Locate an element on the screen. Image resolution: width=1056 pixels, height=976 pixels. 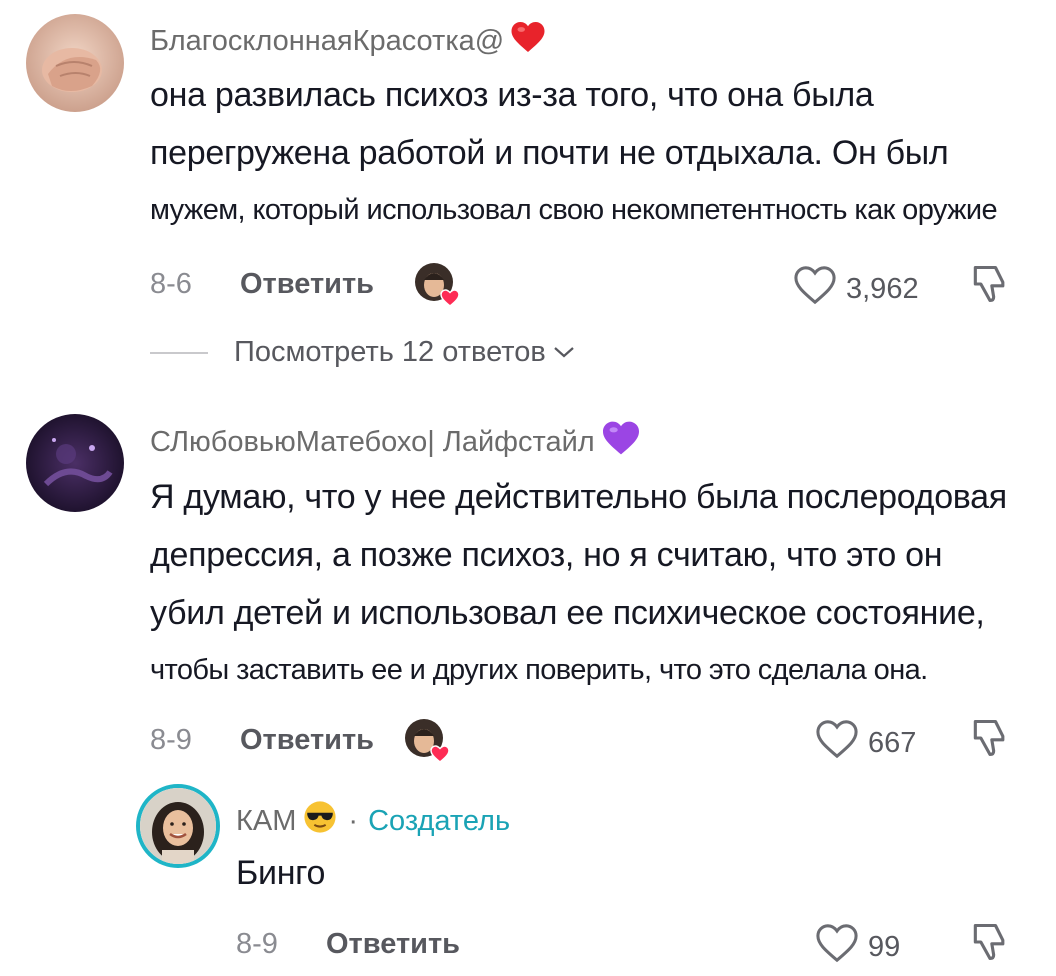
like-count: 667 is located at coordinates (892, 742).